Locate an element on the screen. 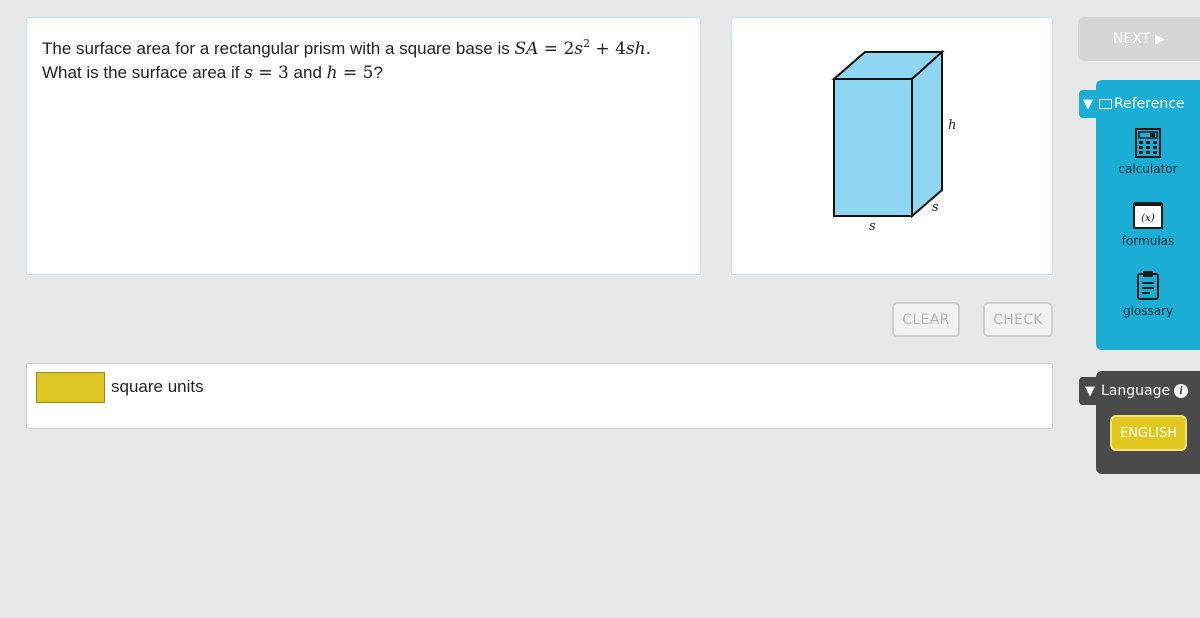 This screenshot has width=1200, height=618. next-button: NEXT ▶ is located at coordinates (1139, 39).